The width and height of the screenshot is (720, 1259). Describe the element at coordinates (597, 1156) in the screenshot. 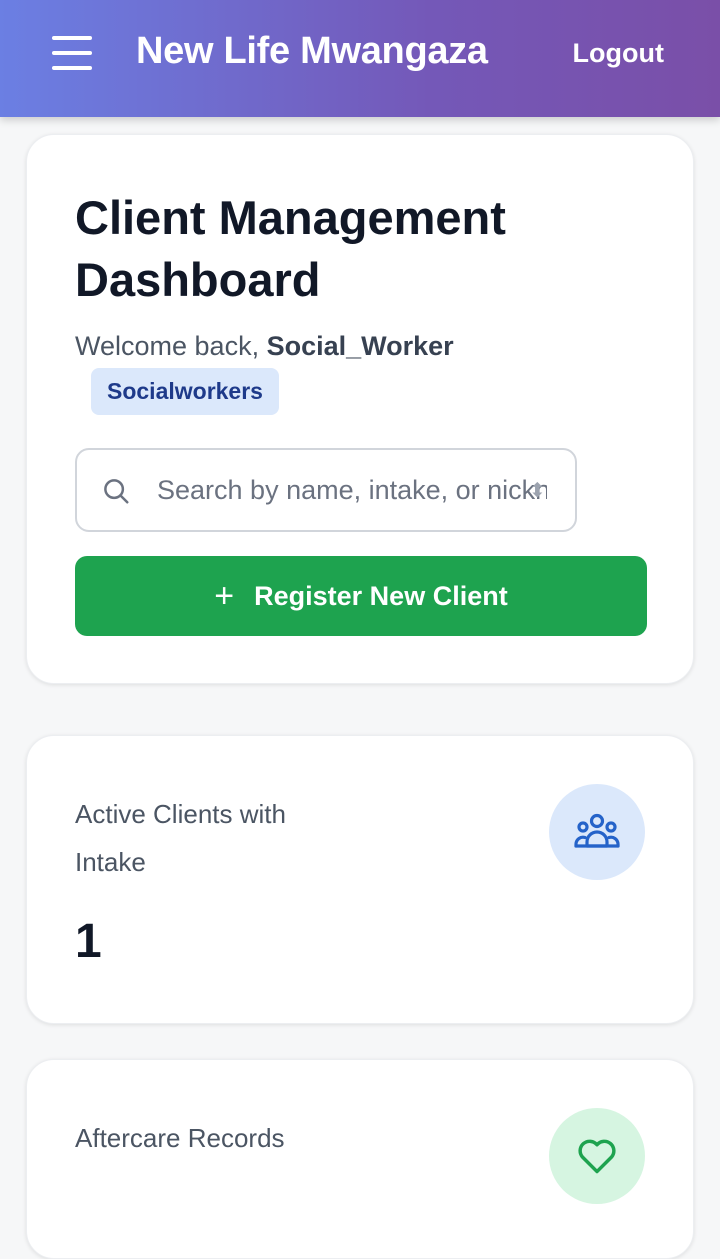

I see `heart-icon` at that location.